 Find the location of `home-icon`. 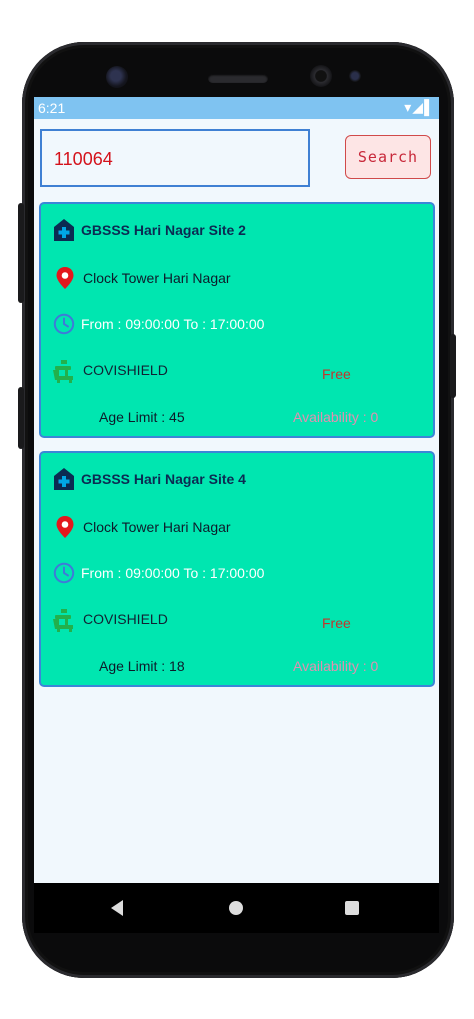

home-icon is located at coordinates (236, 908).